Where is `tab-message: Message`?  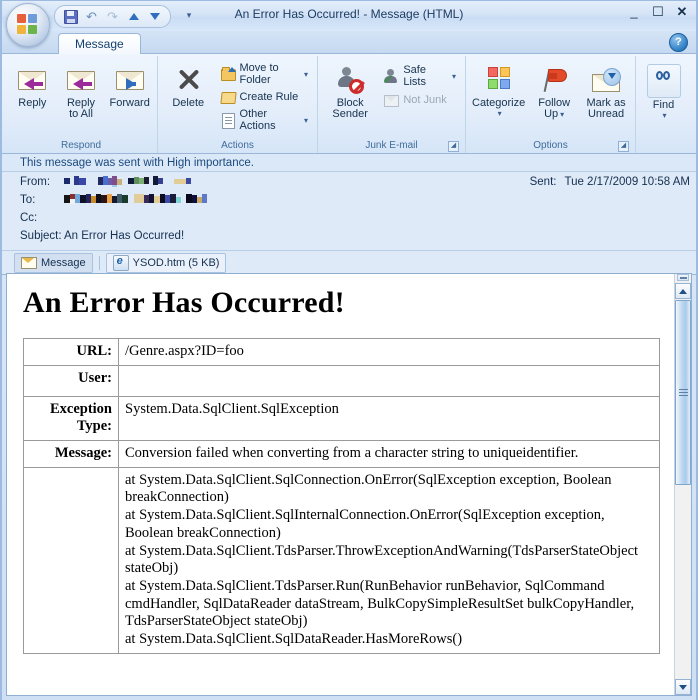 tab-message: Message is located at coordinates (99, 43).